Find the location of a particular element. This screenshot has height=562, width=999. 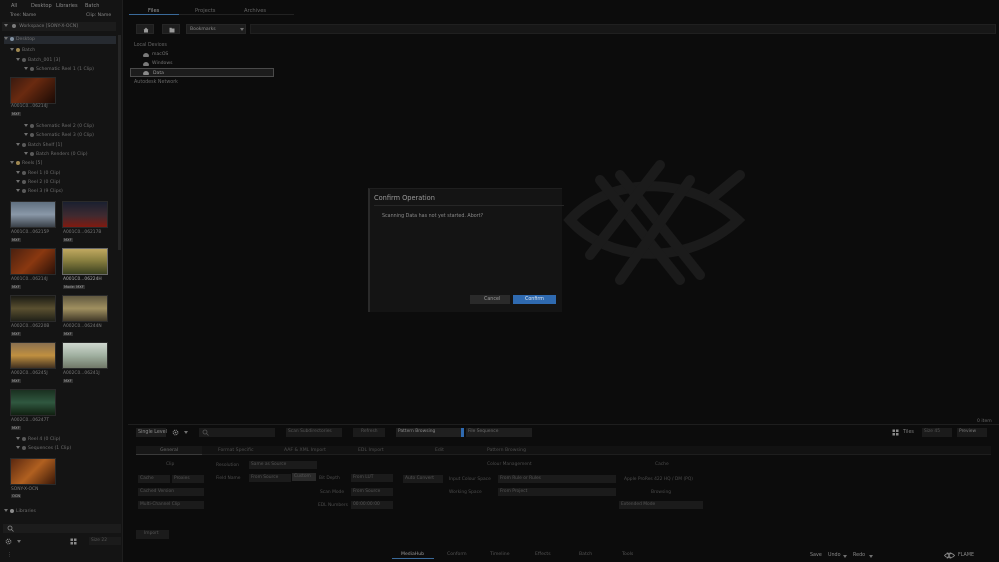

tree-item-reel-4: Reel 4 (0 Clip) is located at coordinates (38, 440).